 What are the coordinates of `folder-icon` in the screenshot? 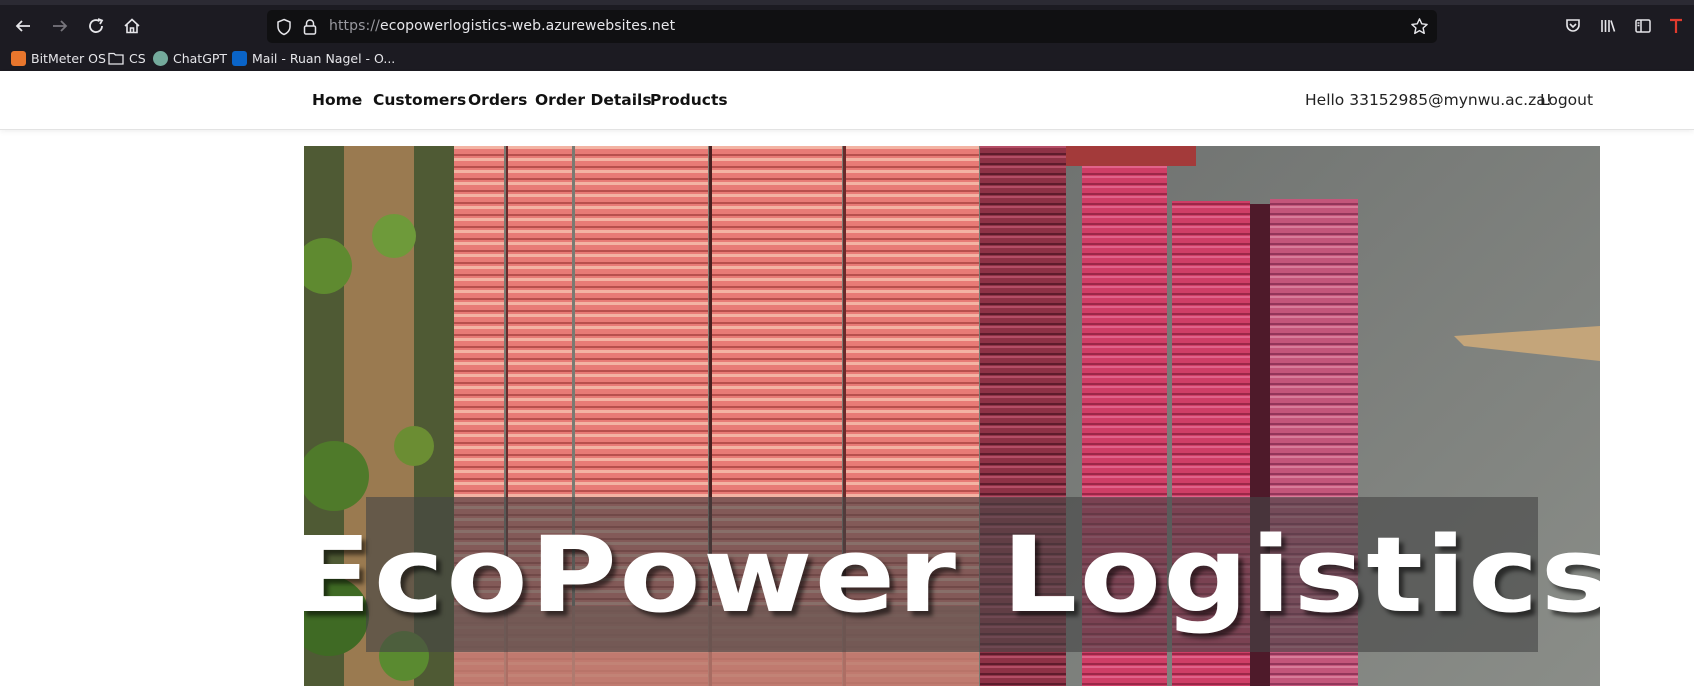 It's located at (116, 58).